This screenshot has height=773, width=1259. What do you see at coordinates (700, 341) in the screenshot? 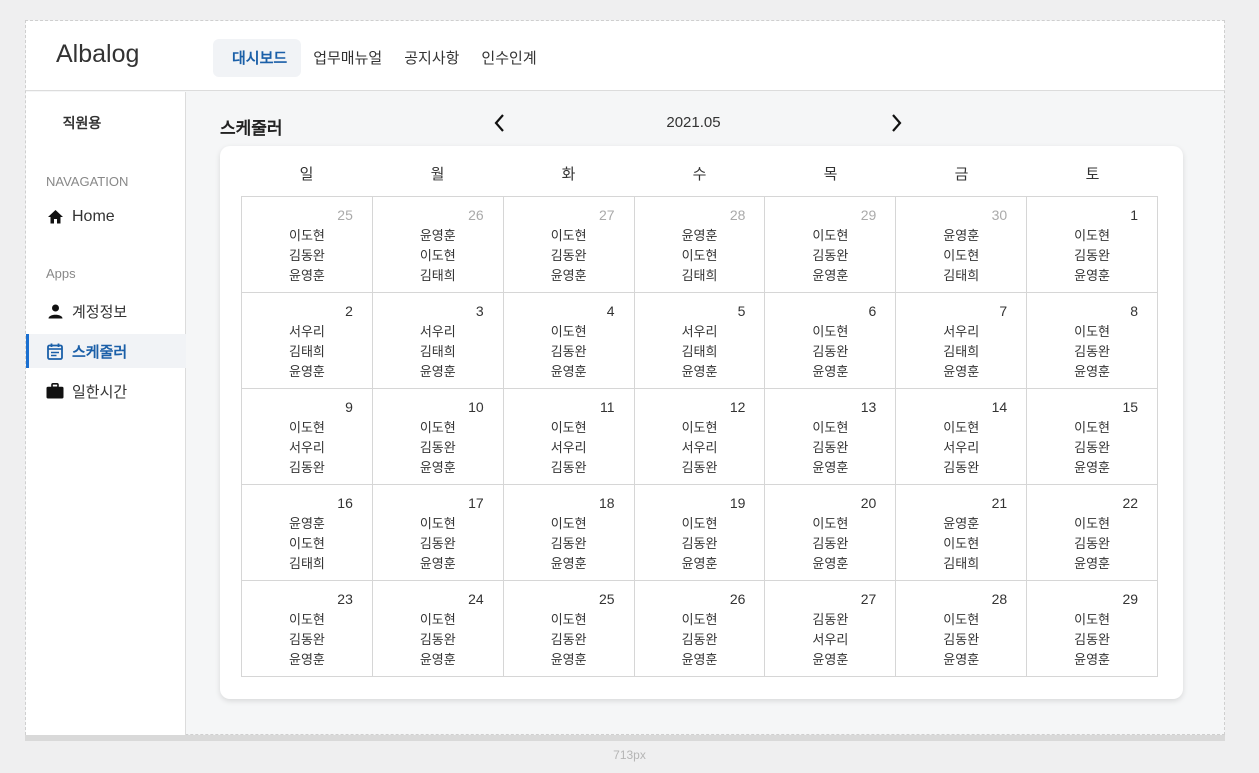
I see `calendar-day-cell: 5 서우리 김태희 윤영훈` at bounding box center [700, 341].